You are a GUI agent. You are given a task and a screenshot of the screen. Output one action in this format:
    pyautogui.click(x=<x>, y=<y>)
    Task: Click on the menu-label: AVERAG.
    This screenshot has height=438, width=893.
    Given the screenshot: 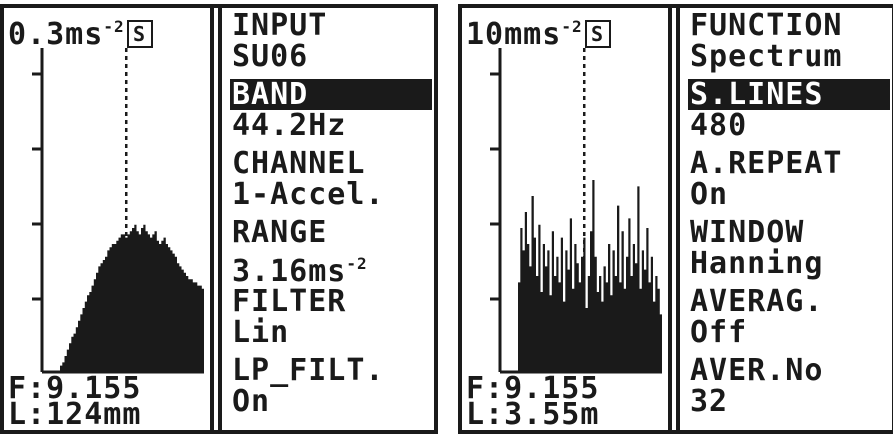 What is the action you would take?
    pyautogui.click(x=757, y=301)
    